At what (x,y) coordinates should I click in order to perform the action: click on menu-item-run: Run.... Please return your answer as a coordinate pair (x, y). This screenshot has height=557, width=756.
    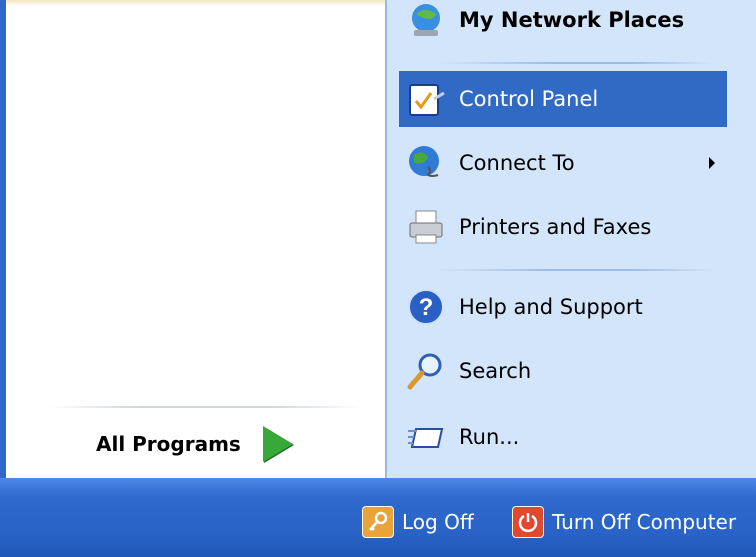
    Looking at the image, I should click on (563, 437).